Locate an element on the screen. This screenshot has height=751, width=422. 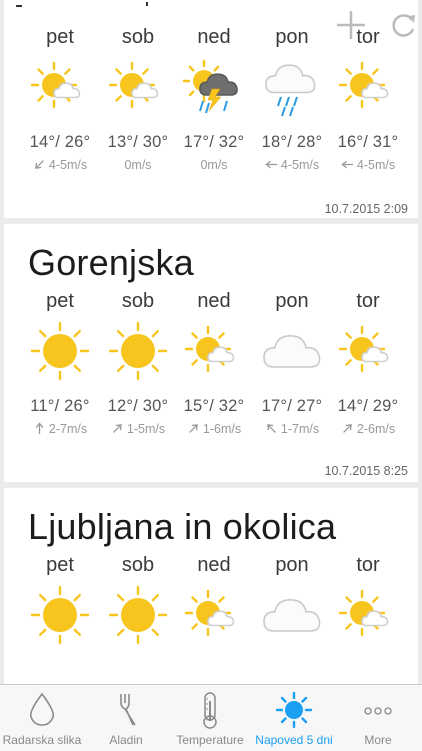
wind-value: 1-5m/s is located at coordinates (146, 429).